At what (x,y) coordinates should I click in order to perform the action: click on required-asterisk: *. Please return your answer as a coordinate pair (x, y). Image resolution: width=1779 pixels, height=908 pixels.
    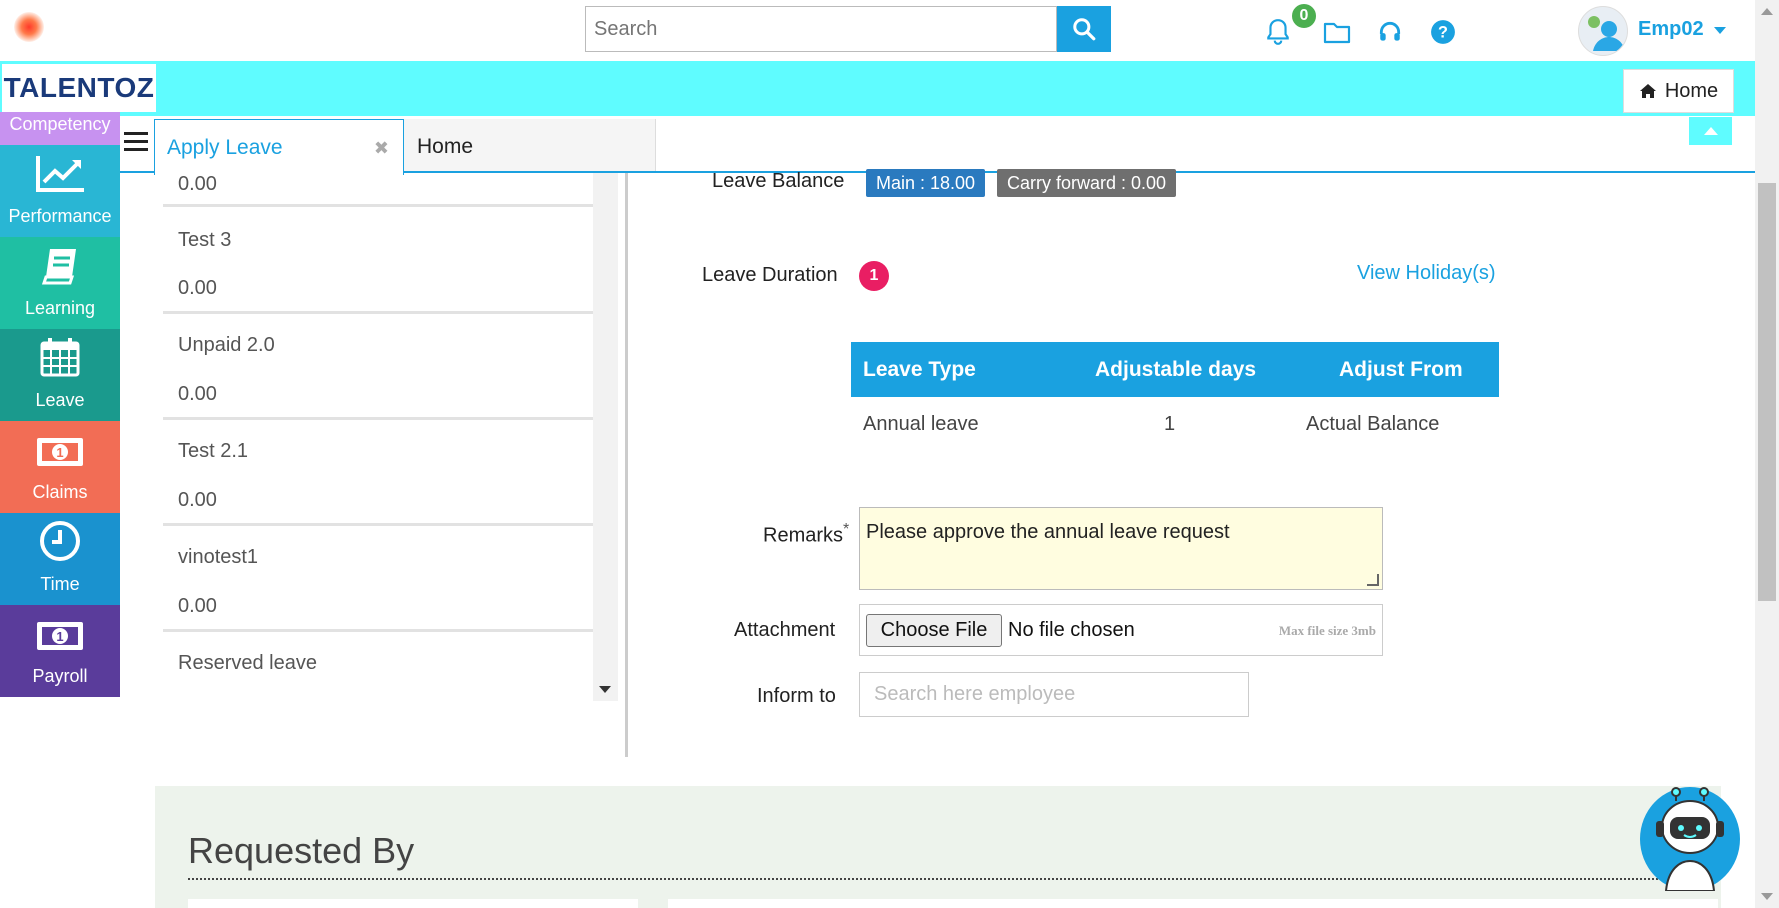
    Looking at the image, I should click on (846, 529).